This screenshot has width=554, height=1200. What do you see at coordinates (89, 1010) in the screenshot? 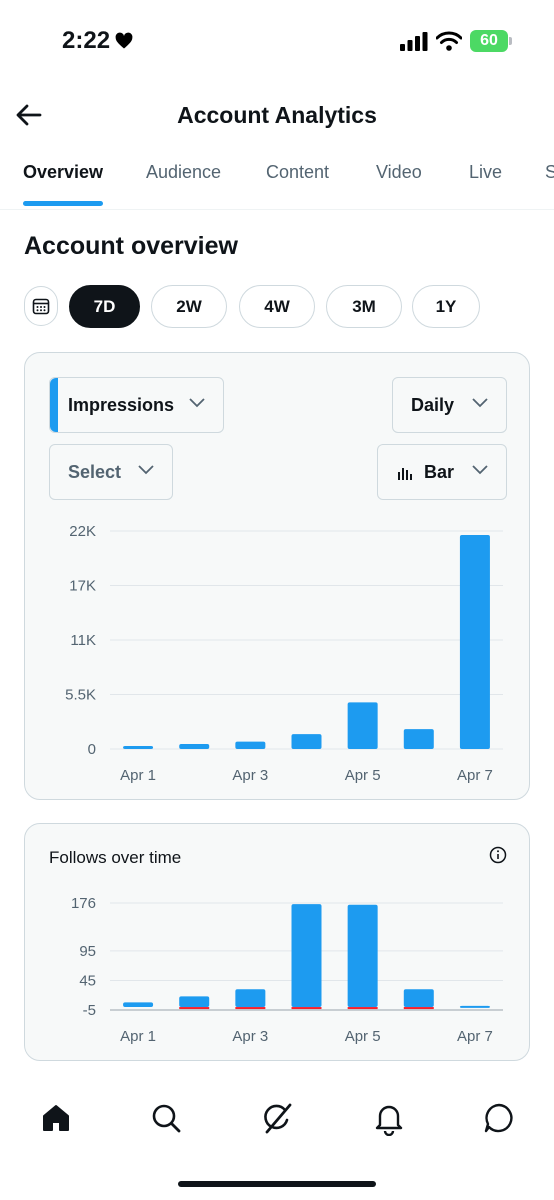
I see `y-tick-label: -5` at bounding box center [89, 1010].